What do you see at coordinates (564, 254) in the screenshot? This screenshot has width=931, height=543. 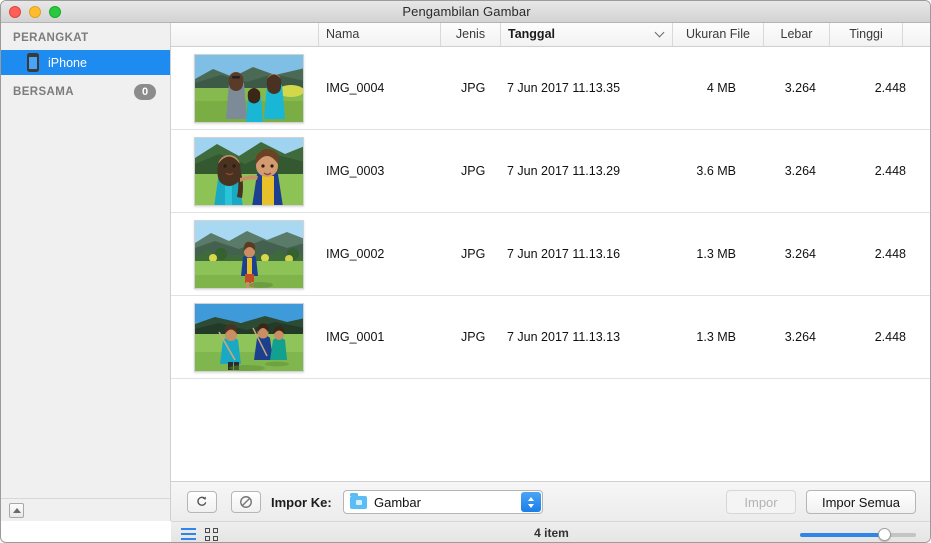 I see `cell-date: 7 Jun 2017 11.13.16` at bounding box center [564, 254].